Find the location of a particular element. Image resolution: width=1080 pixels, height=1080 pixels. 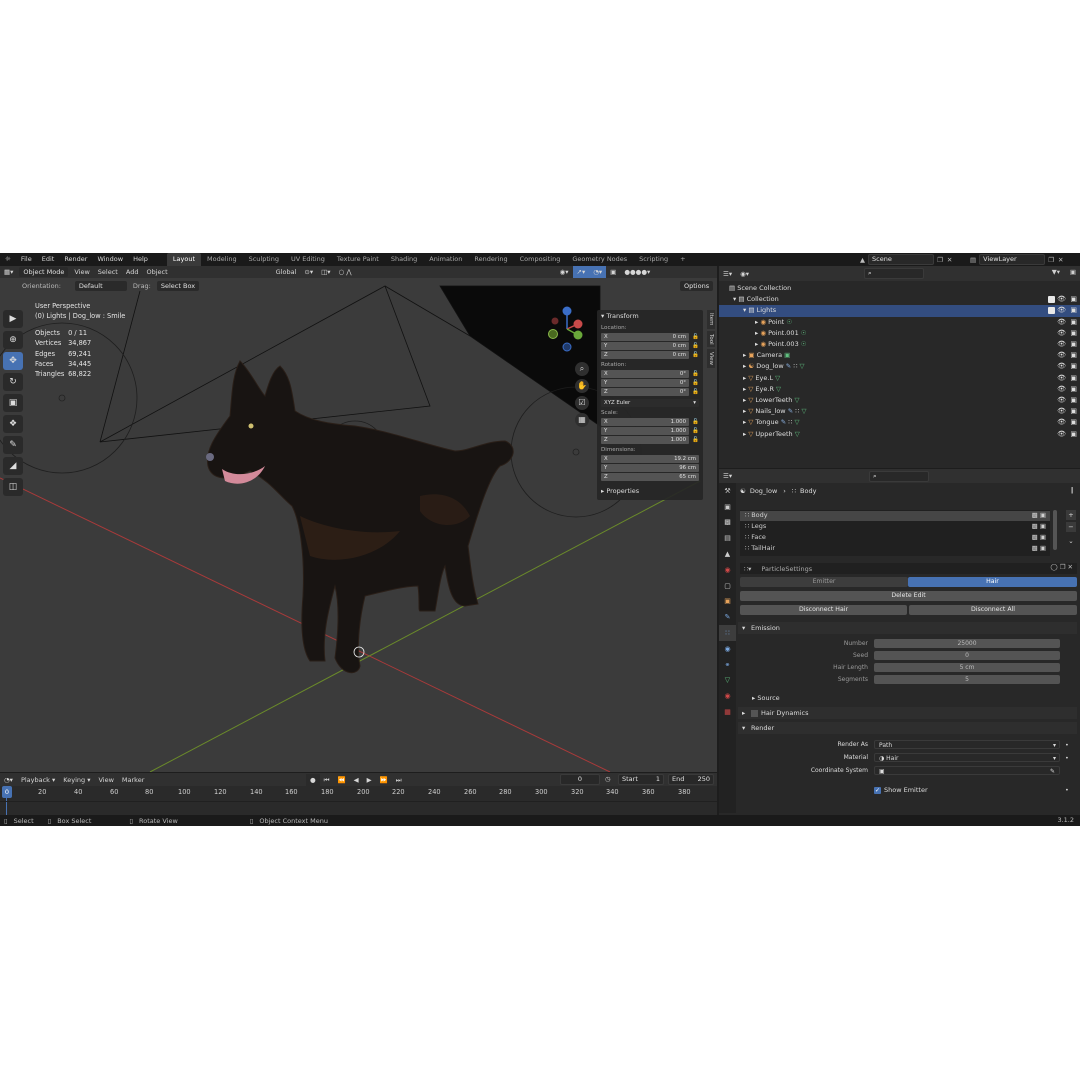

physics-tab-icon: ◉ is located at coordinates (727, 649).